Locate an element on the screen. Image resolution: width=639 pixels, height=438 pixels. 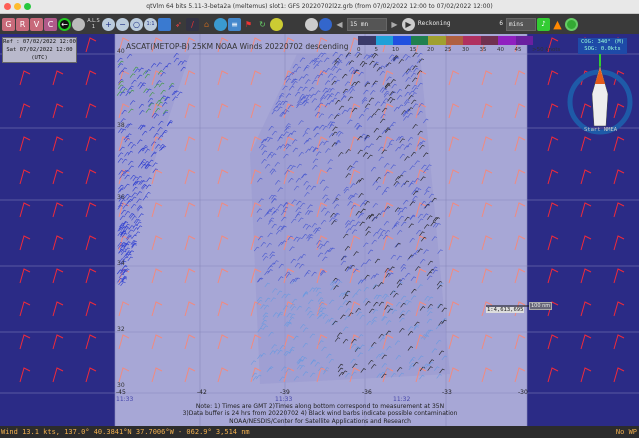
globe-icon is located at coordinates (220, 24).